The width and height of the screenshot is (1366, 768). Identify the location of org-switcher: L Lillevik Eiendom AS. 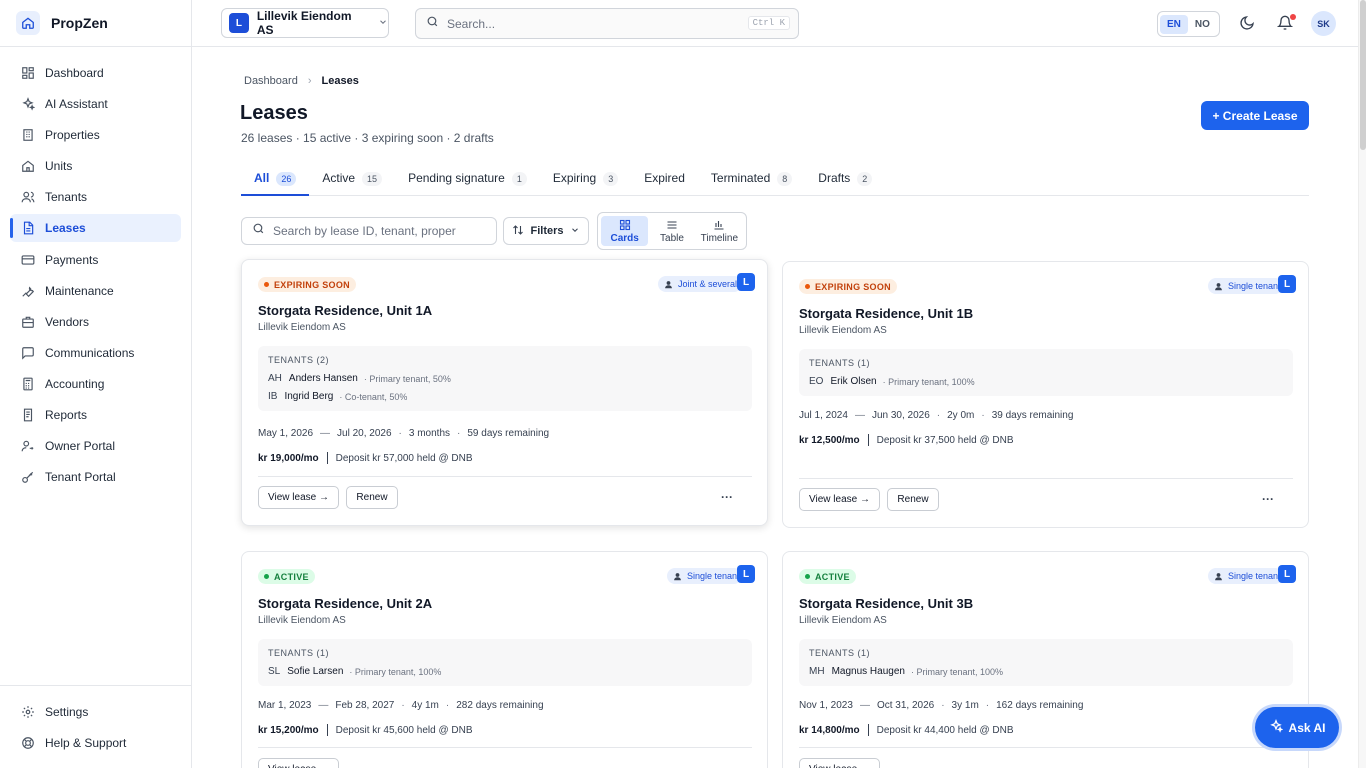
(305, 23).